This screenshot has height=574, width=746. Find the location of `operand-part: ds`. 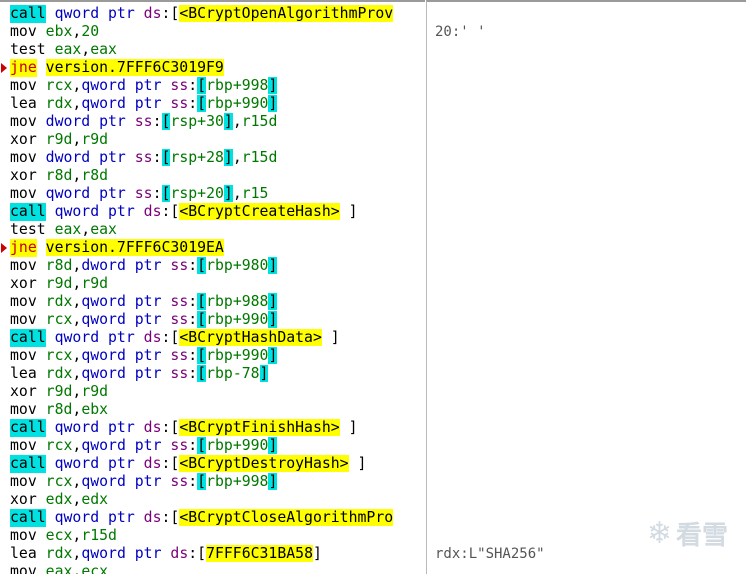

operand-part: ds is located at coordinates (152, 427).